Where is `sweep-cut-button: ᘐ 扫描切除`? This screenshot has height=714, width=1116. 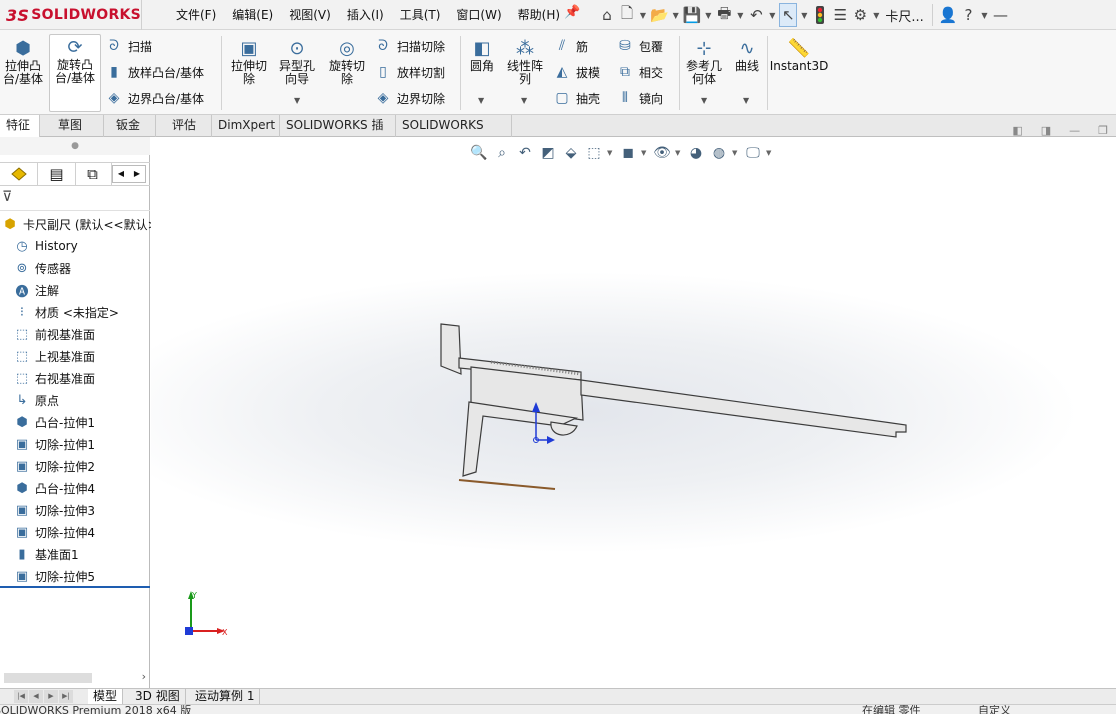 sweep-cut-button: ᘐ 扫描切除 is located at coordinates (409, 46).